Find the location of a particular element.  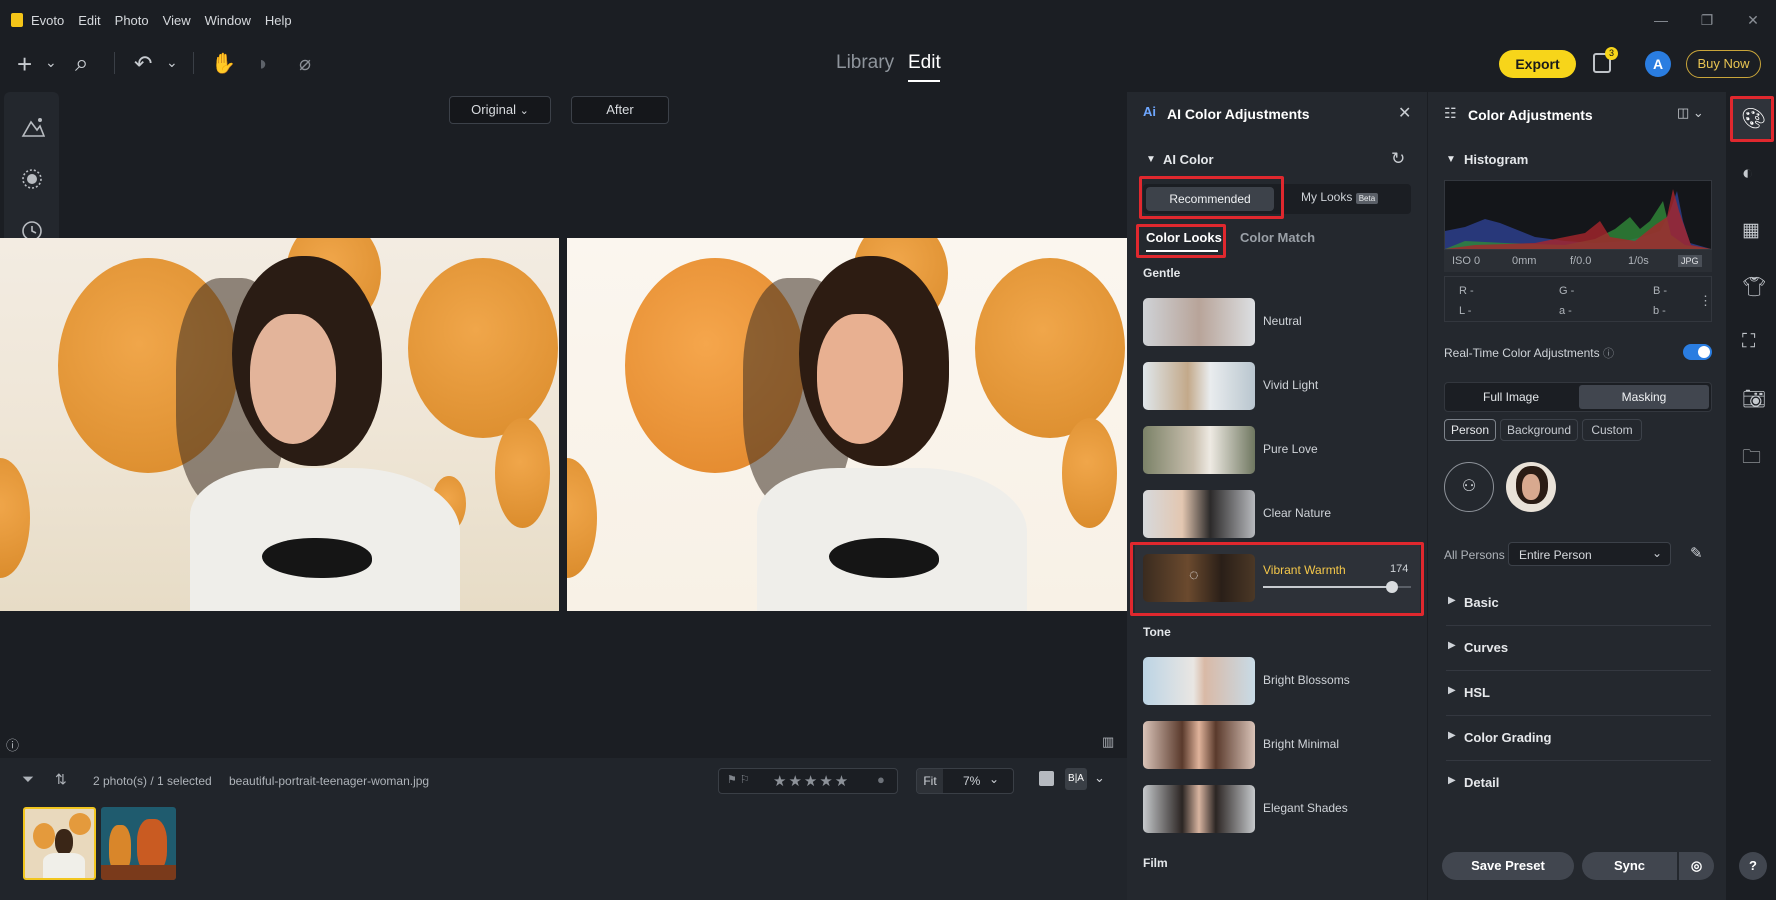

thumbnail is located at coordinates (138, 843).